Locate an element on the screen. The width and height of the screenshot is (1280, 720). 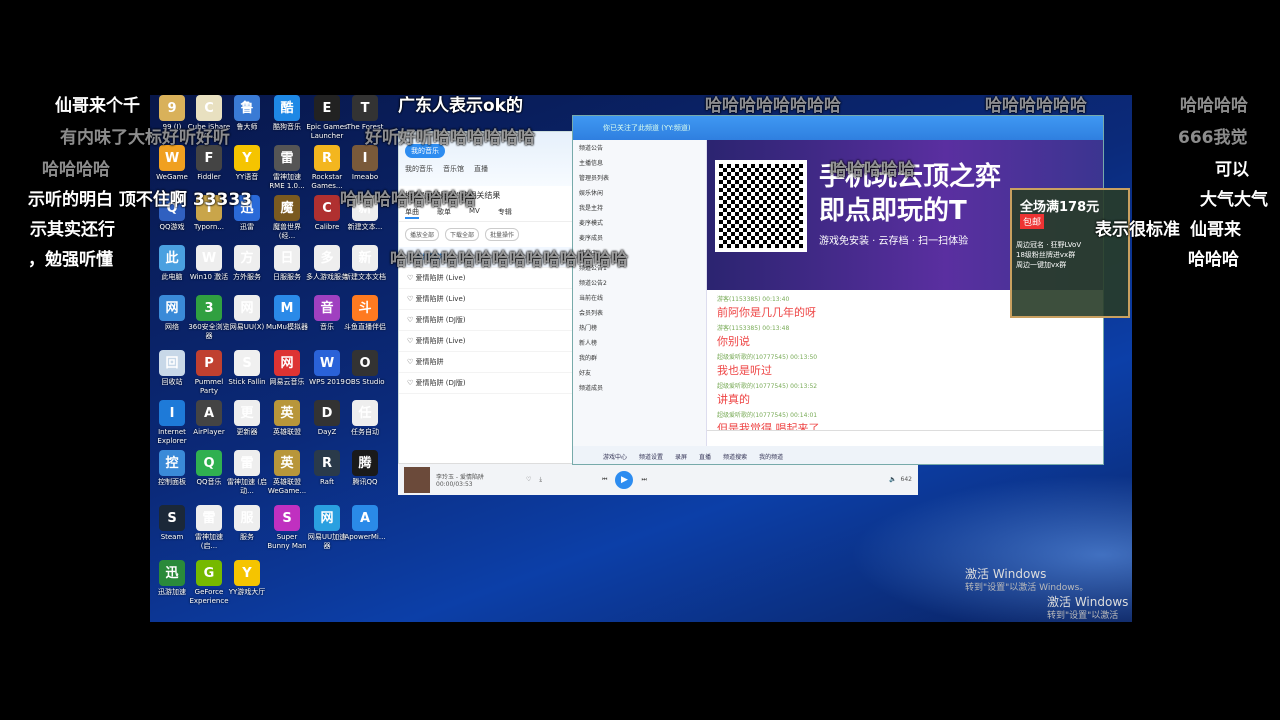
yy-toolbar-button: 频道设置 is located at coordinates (651, 456).